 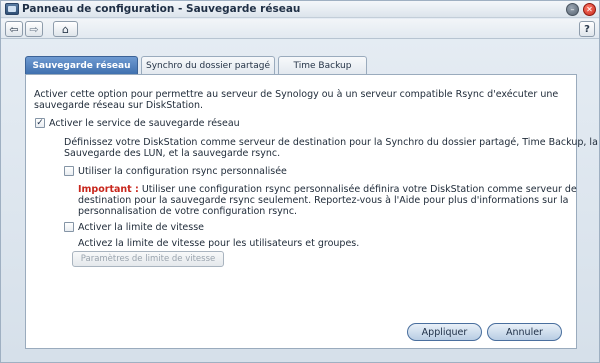 What do you see at coordinates (34, 29) in the screenshot?
I see `forward-arrow-icon: ⇨` at bounding box center [34, 29].